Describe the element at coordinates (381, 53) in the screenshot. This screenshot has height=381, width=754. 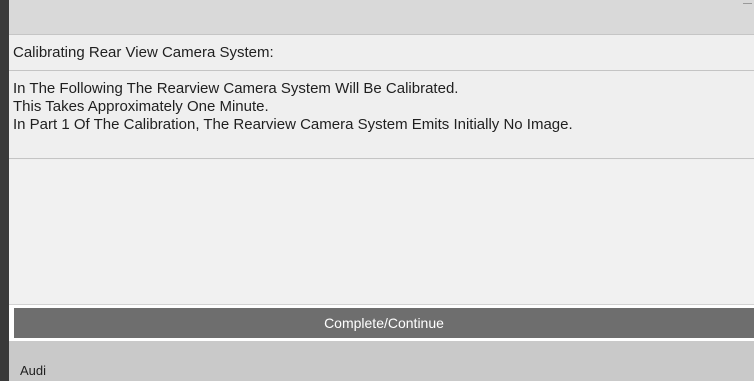
I see `procedure-header: Calibrating Rear View Camera System:` at that location.